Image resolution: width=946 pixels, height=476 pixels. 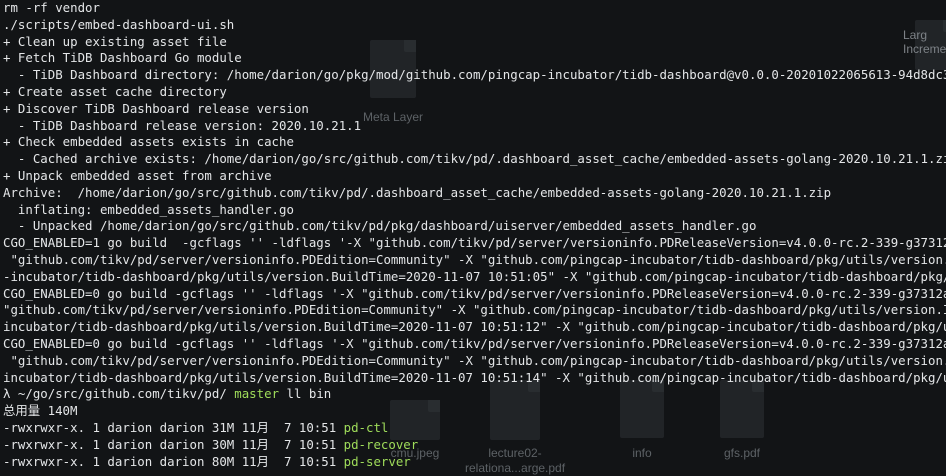 What do you see at coordinates (257, 394) in the screenshot?
I see `git-branch: master` at bounding box center [257, 394].